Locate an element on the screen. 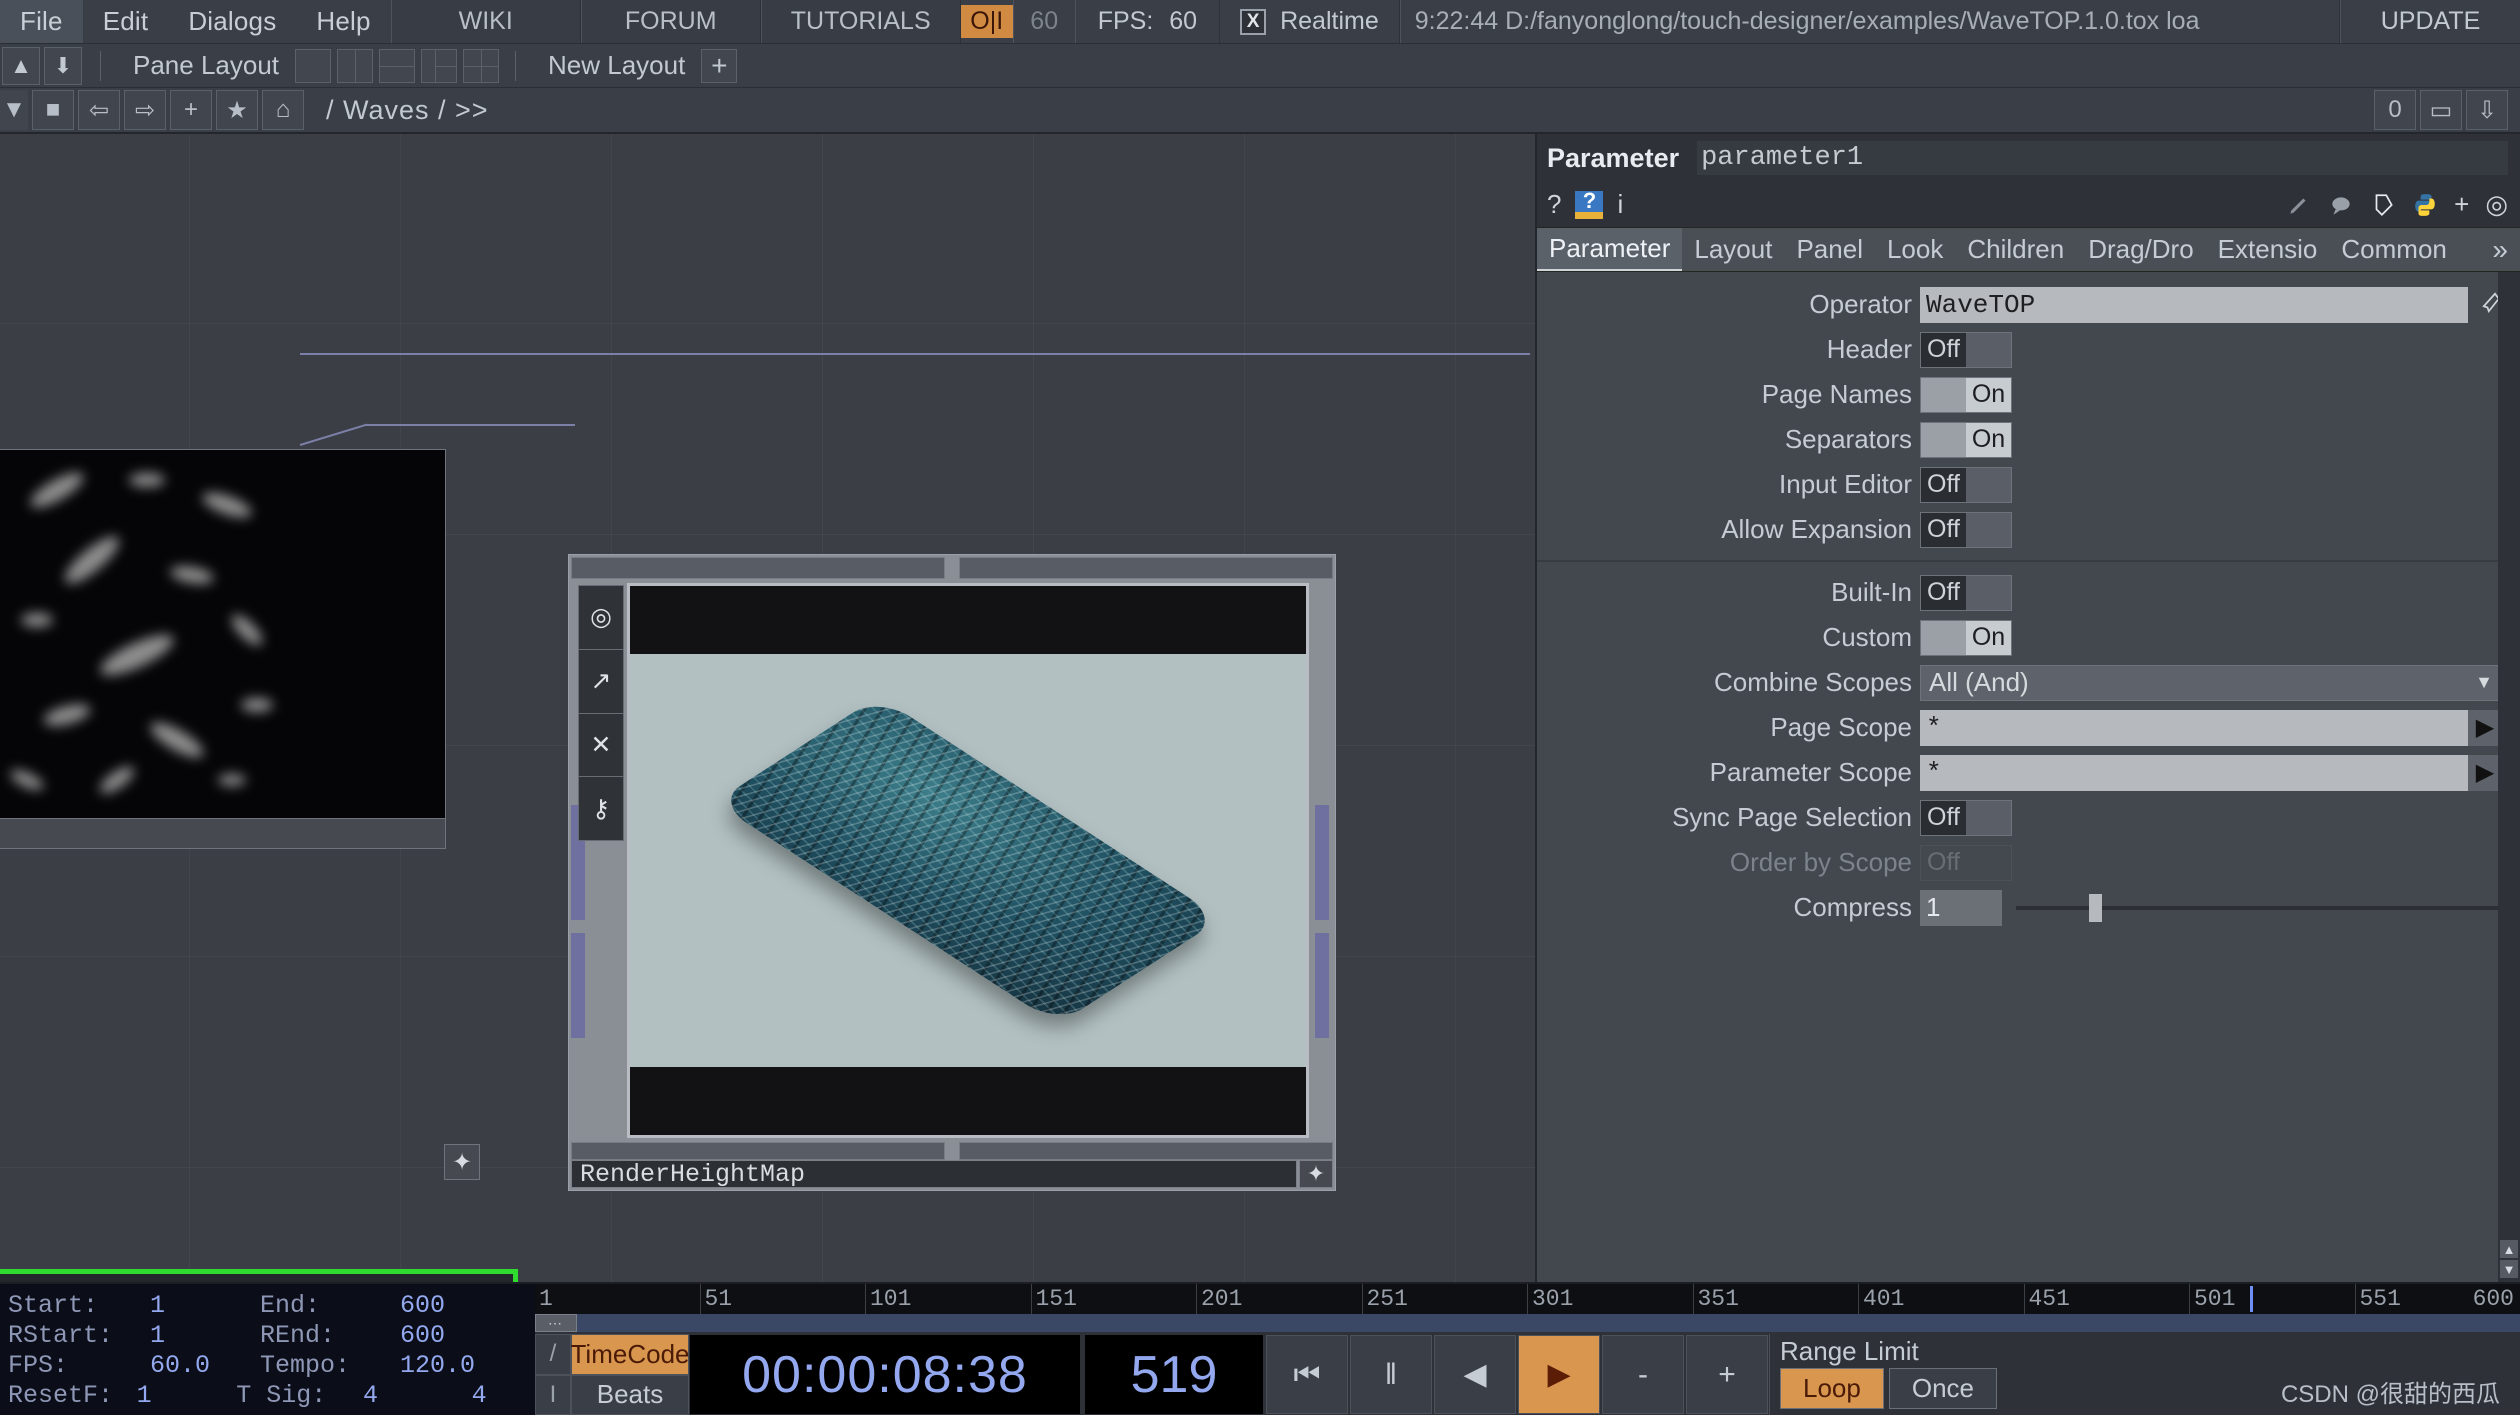  forward-arrow-icon: ⇨ is located at coordinates (145, 110).